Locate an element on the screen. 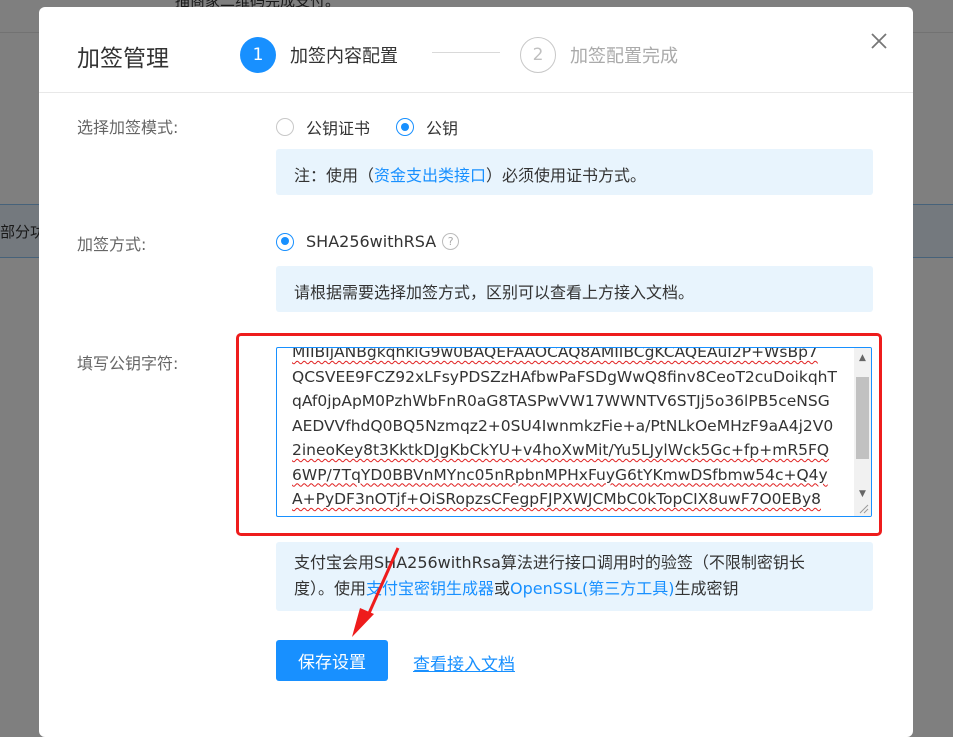 This screenshot has width=953, height=737. note-text: 支付宝会用SHA256withRsa算法进行接口调用时的验签（不限制密钥长 is located at coordinates (549, 562).